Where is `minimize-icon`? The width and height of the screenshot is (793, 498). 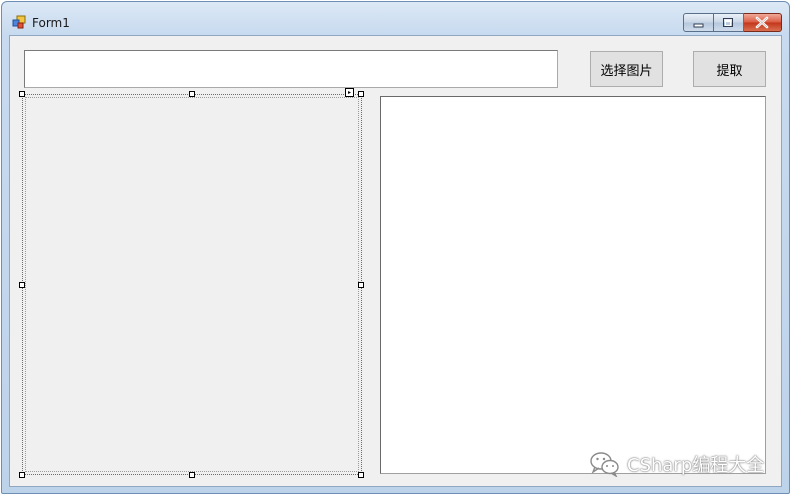
minimize-icon is located at coordinates (698, 25).